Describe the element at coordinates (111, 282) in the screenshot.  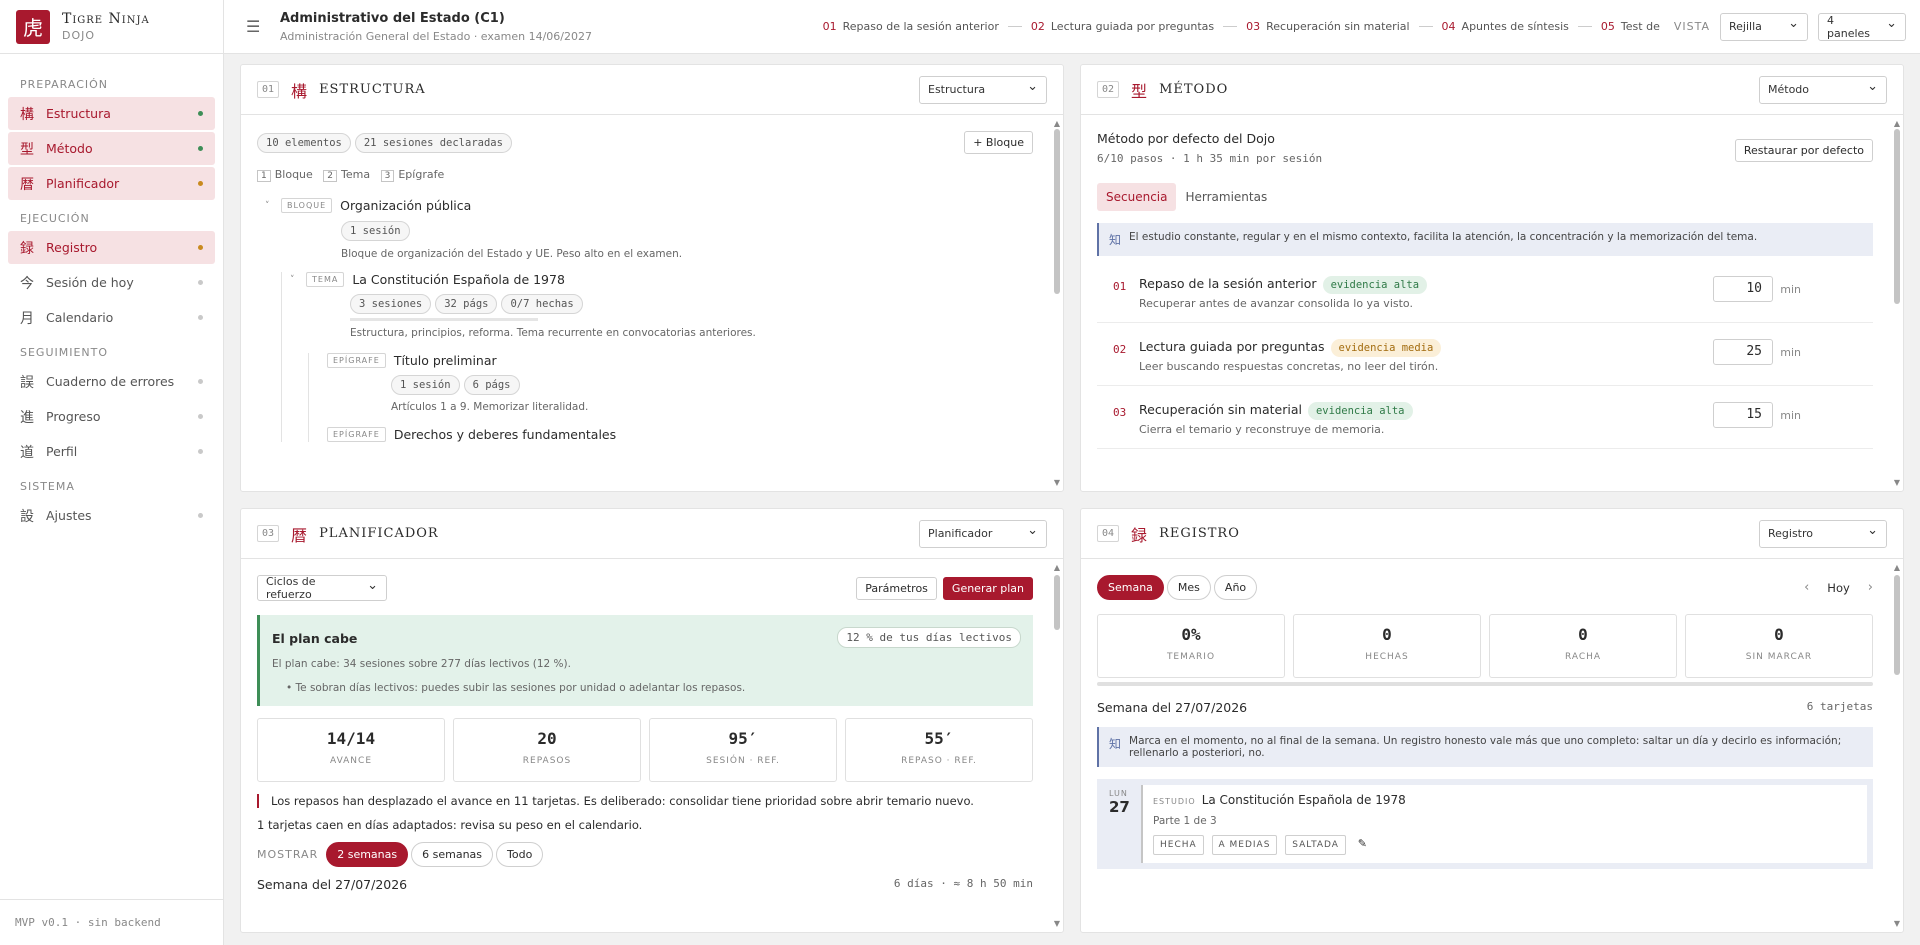
I see `sidebar-item-sesion-de-hoy: 今 Sesión de hoy` at that location.